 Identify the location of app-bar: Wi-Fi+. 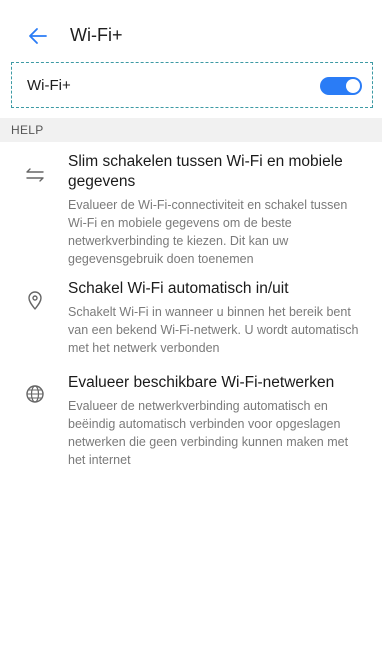
(191, 36).